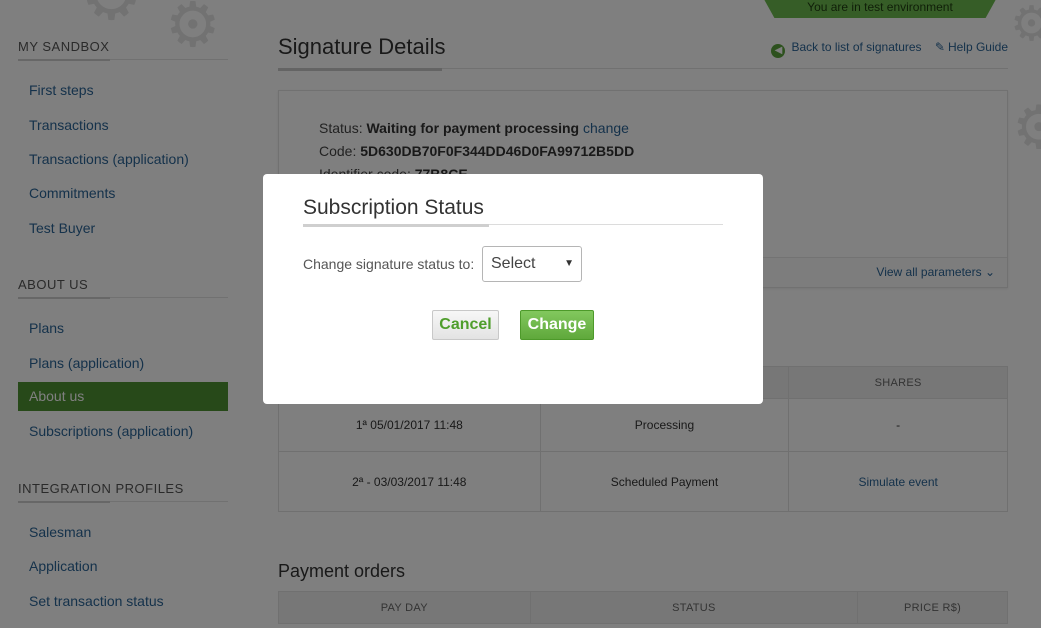 The image size is (1041, 628). I want to click on cancel-button: Cancel, so click(465, 325).